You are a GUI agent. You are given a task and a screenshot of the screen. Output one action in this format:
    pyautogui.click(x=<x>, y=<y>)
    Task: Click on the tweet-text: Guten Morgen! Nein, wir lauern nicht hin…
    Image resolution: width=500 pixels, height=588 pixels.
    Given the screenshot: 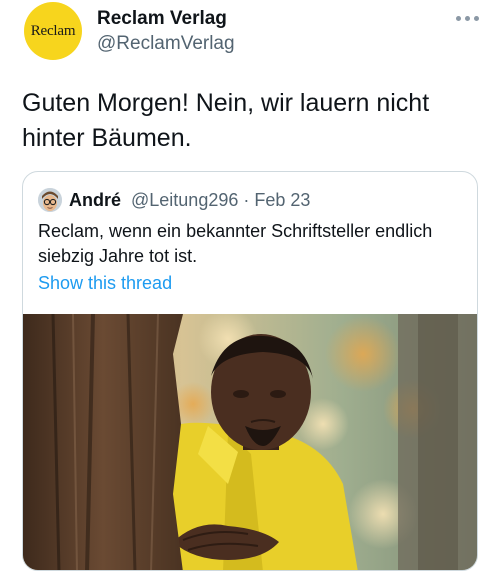 What is the action you would take?
    pyautogui.click(x=226, y=120)
    